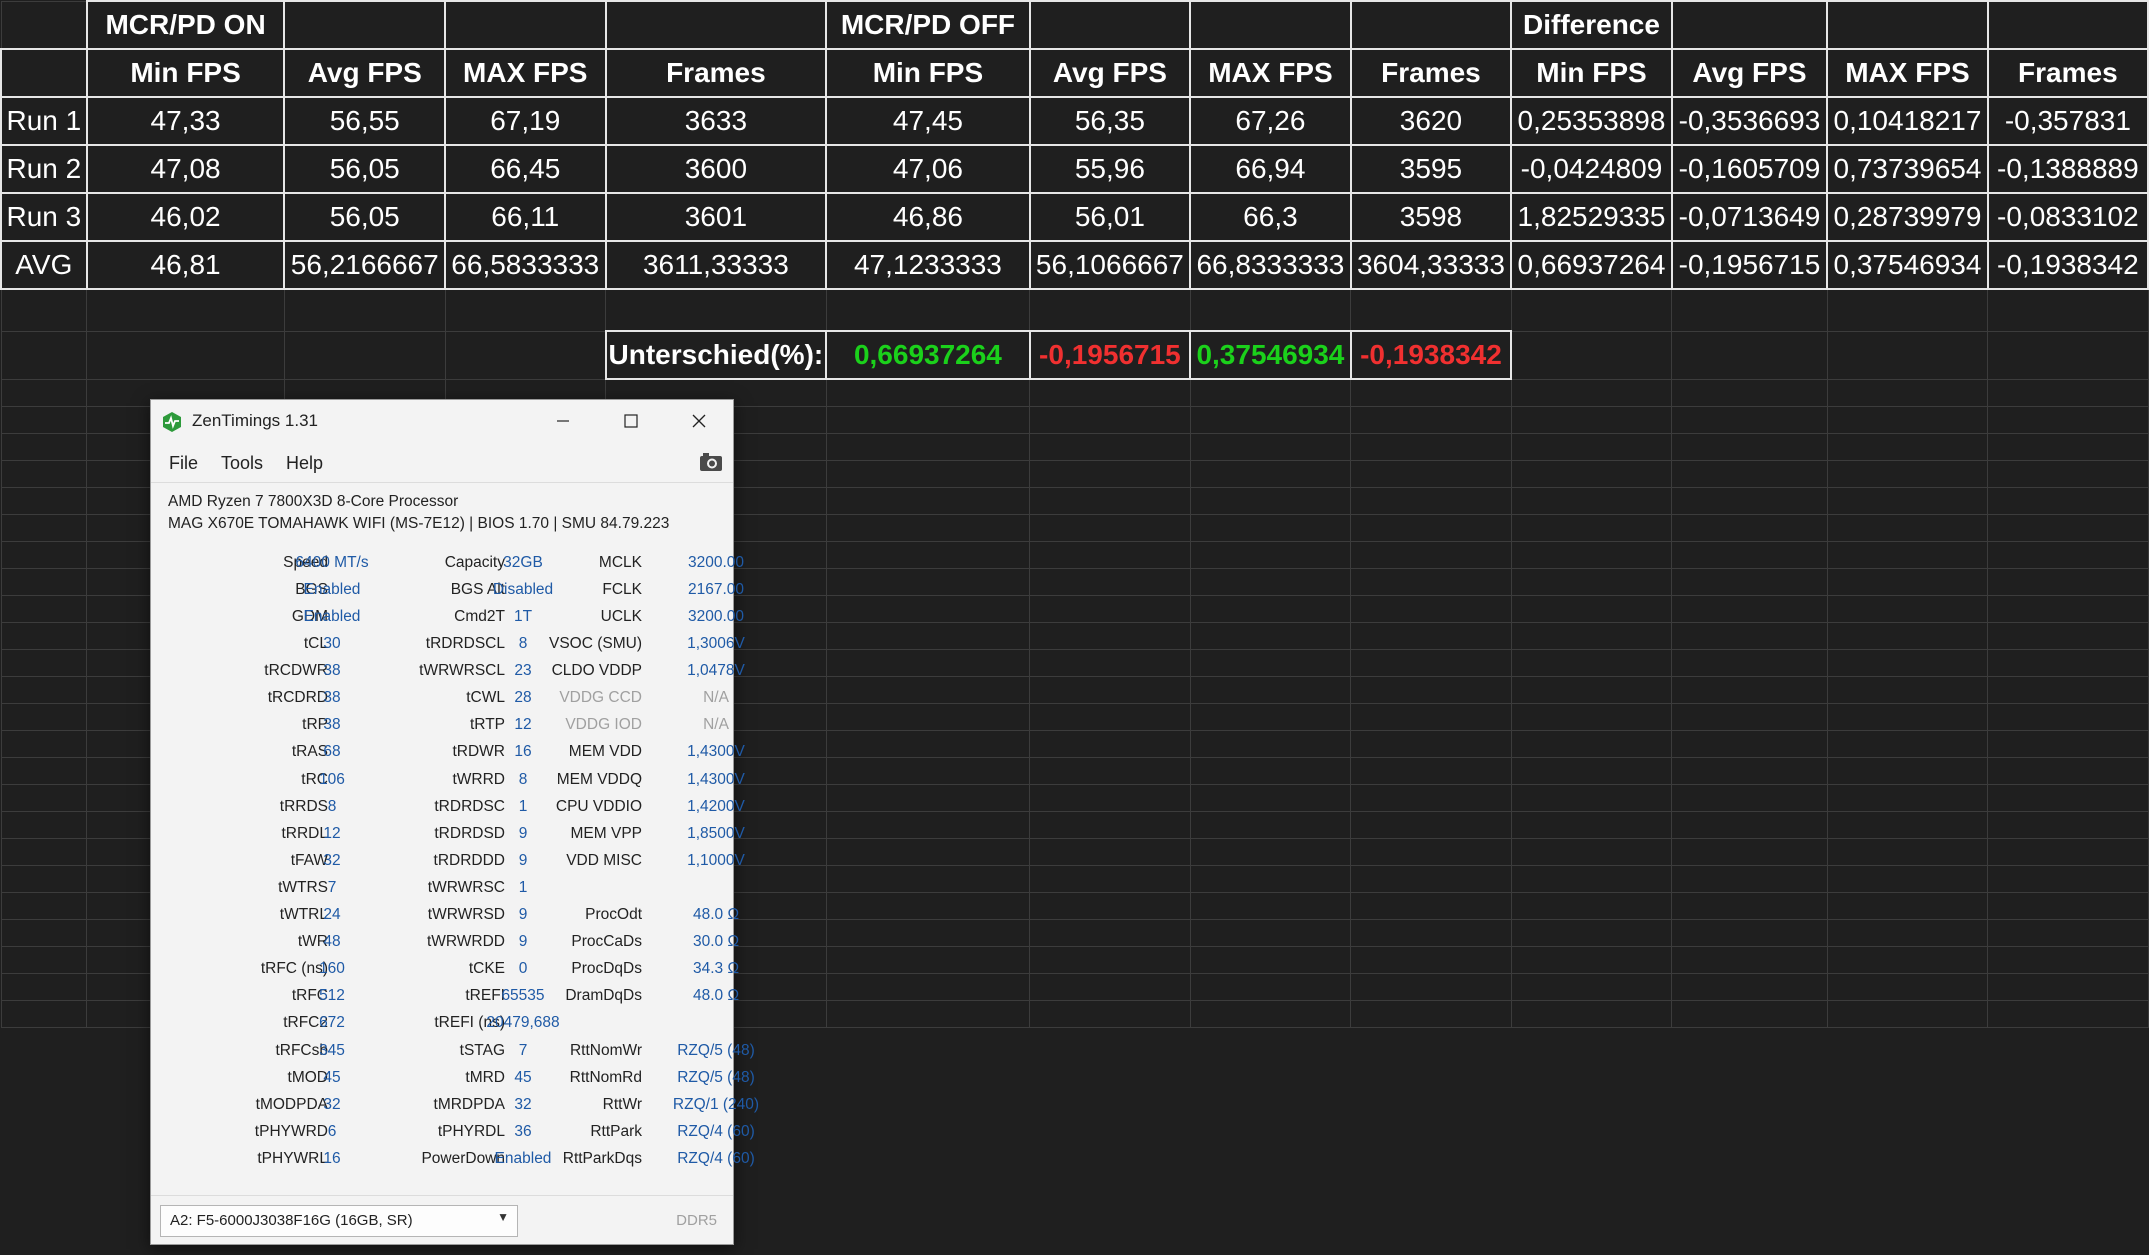 The width and height of the screenshot is (2149, 1255). I want to click on data-cell: 56,01, so click(1110, 217).